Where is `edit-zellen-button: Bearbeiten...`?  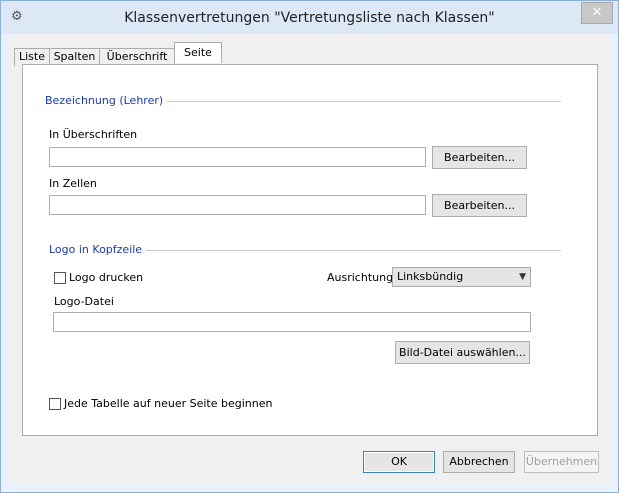 edit-zellen-button: Bearbeiten... is located at coordinates (479, 205).